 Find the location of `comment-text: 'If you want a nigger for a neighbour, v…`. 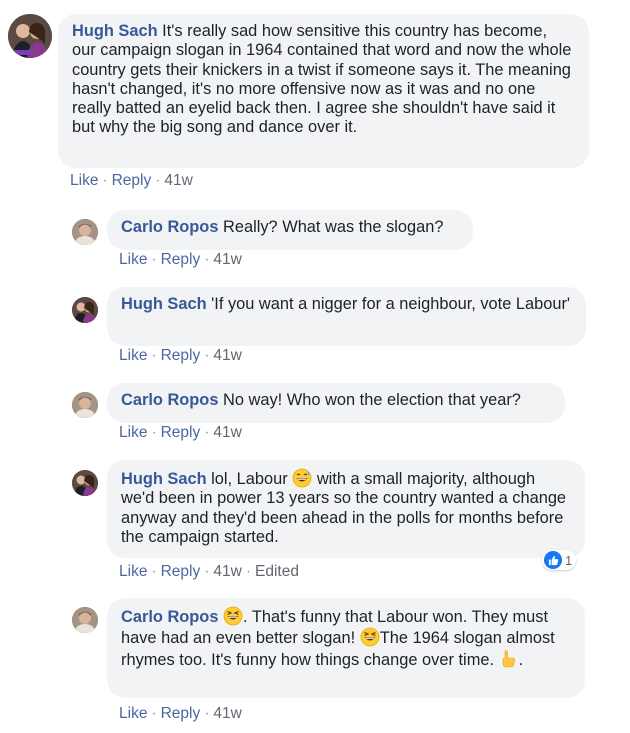

comment-text: 'If you want a nigger for a neighbour, v… is located at coordinates (388, 304).